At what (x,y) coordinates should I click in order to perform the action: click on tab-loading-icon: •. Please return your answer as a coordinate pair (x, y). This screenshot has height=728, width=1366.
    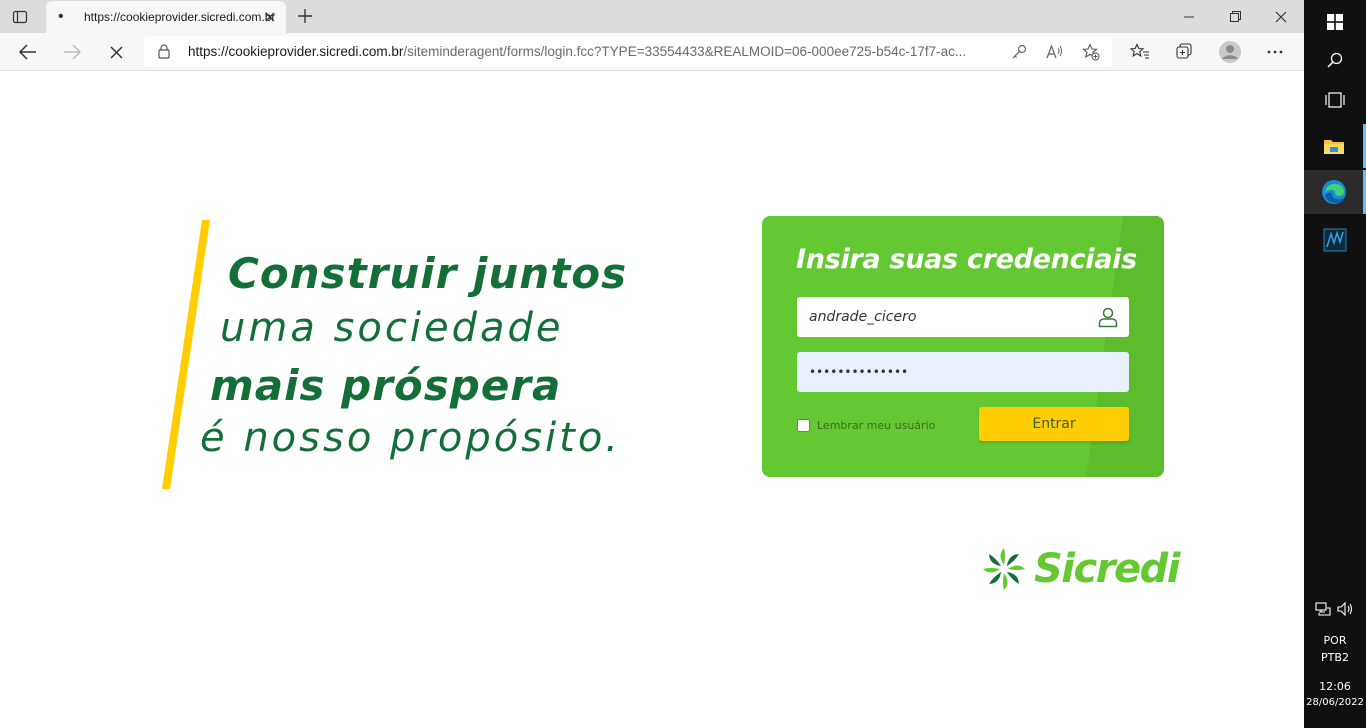
    Looking at the image, I should click on (61, 16).